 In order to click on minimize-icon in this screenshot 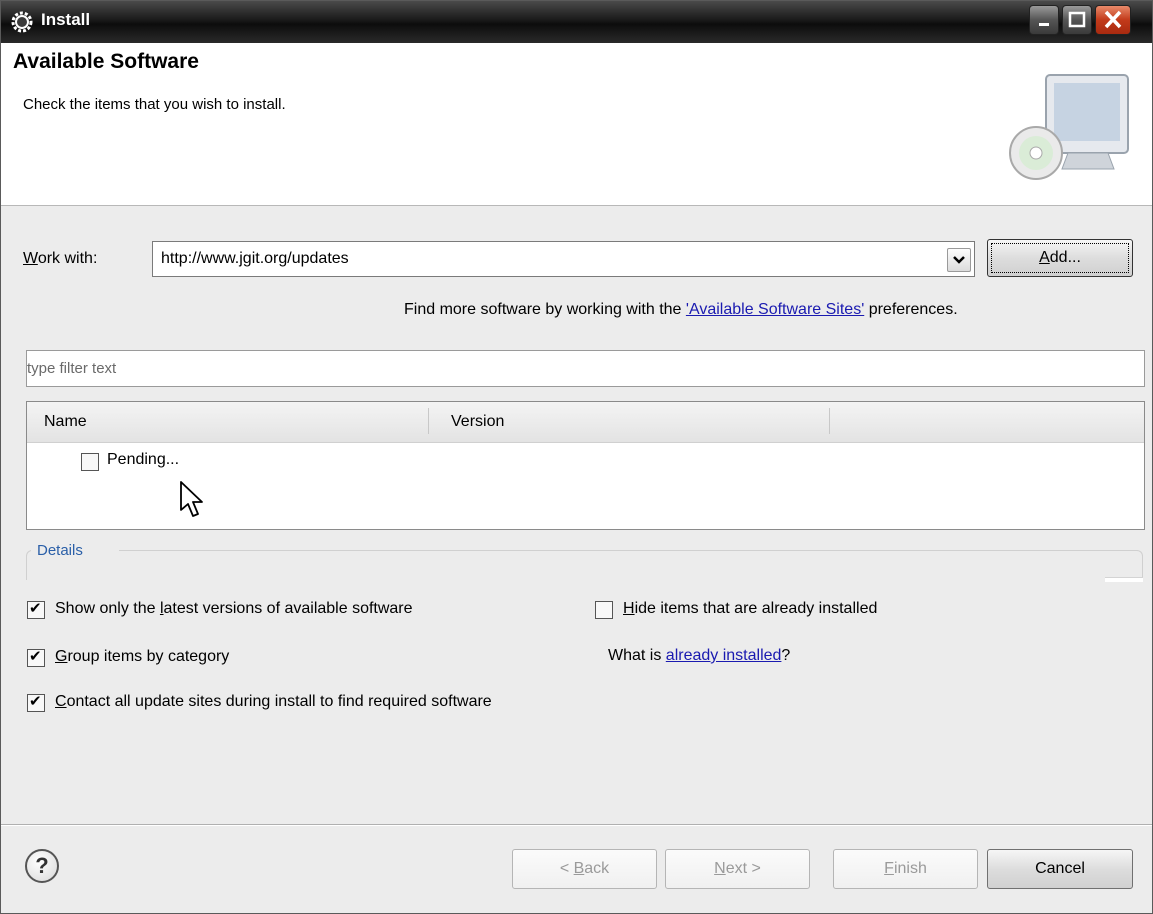, I will do `click(1044, 24)`.